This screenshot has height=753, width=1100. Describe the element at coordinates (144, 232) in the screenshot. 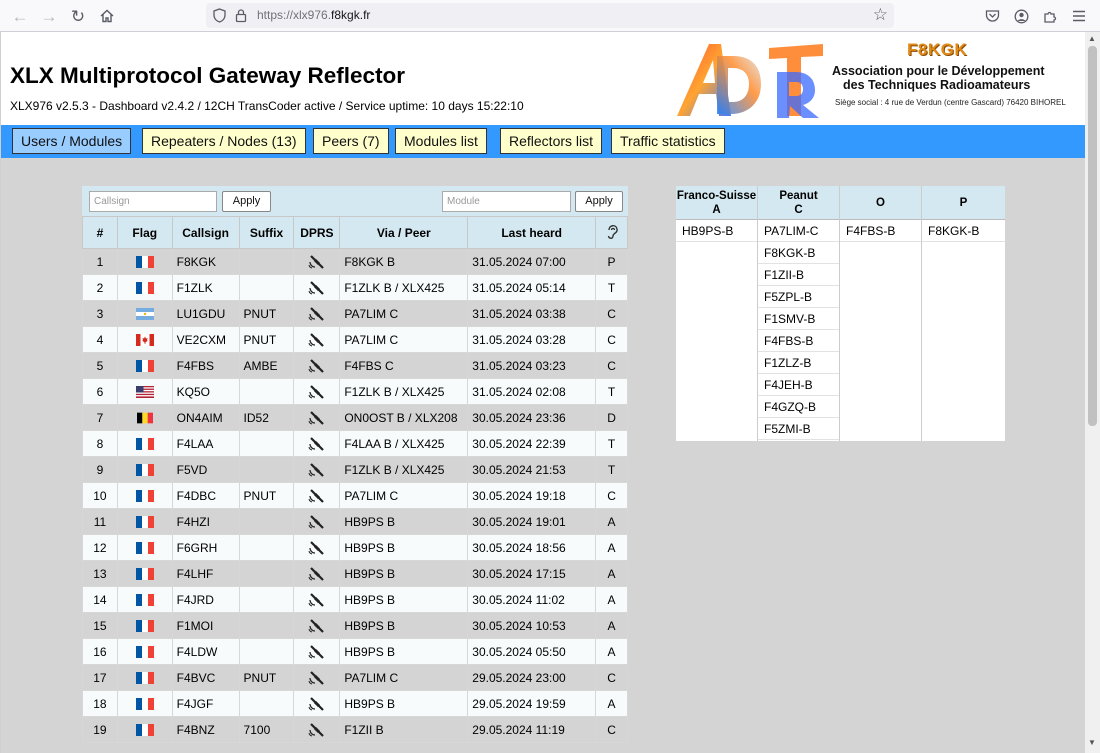

I see `col-flag: Flag` at that location.